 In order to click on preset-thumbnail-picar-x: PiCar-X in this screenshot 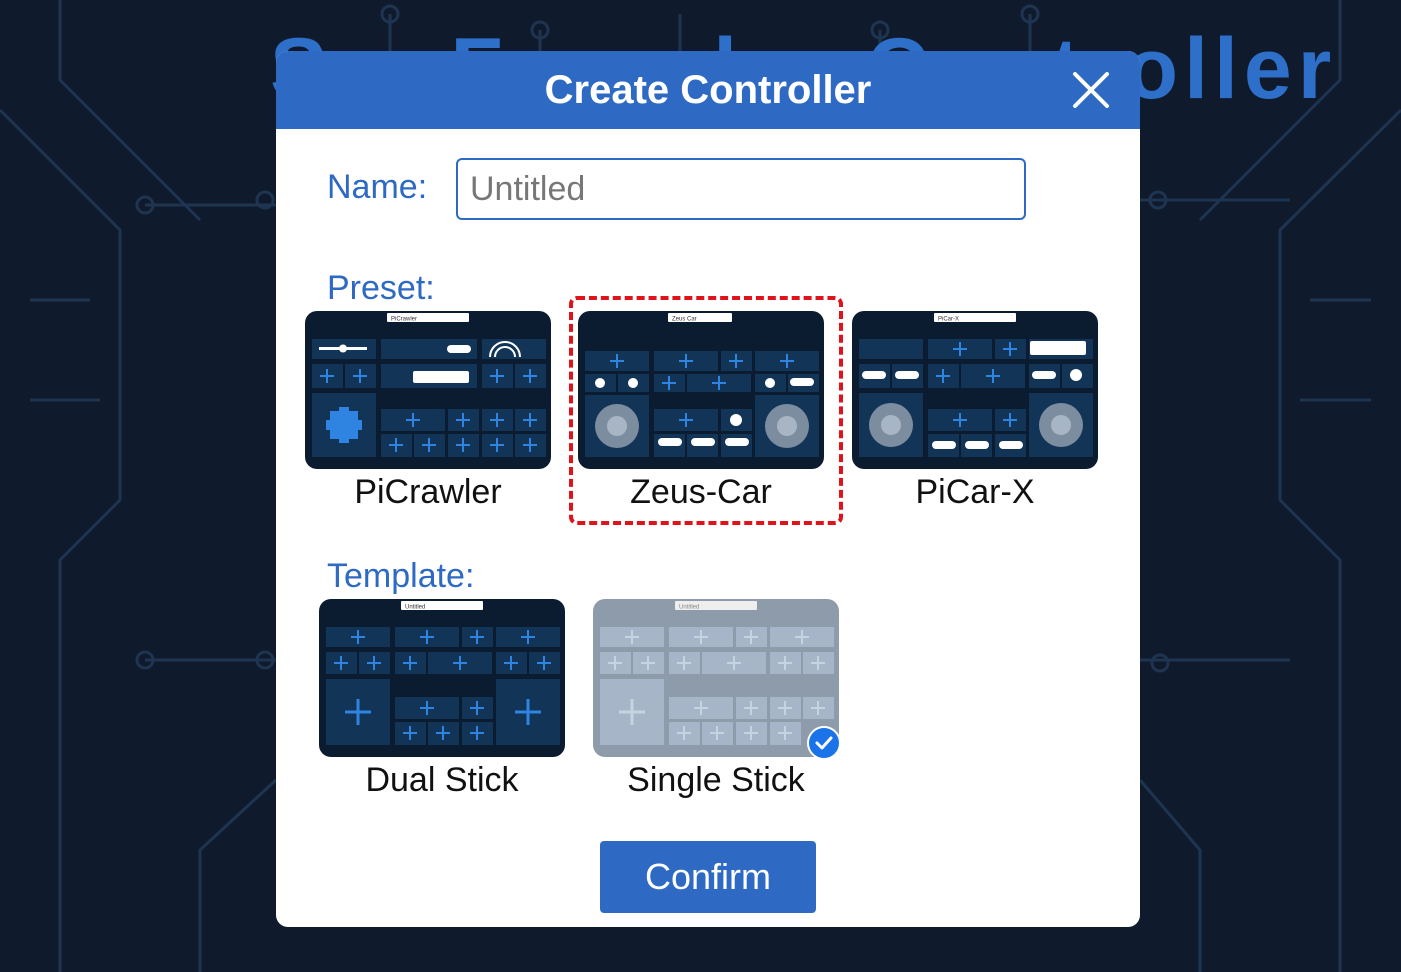, I will do `click(975, 390)`.